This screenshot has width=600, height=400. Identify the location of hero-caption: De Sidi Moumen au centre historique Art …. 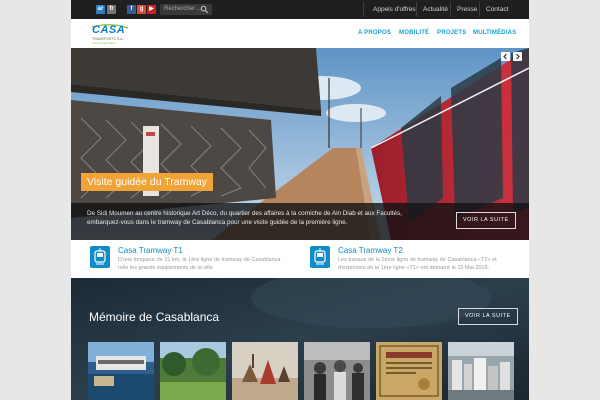
(300, 221).